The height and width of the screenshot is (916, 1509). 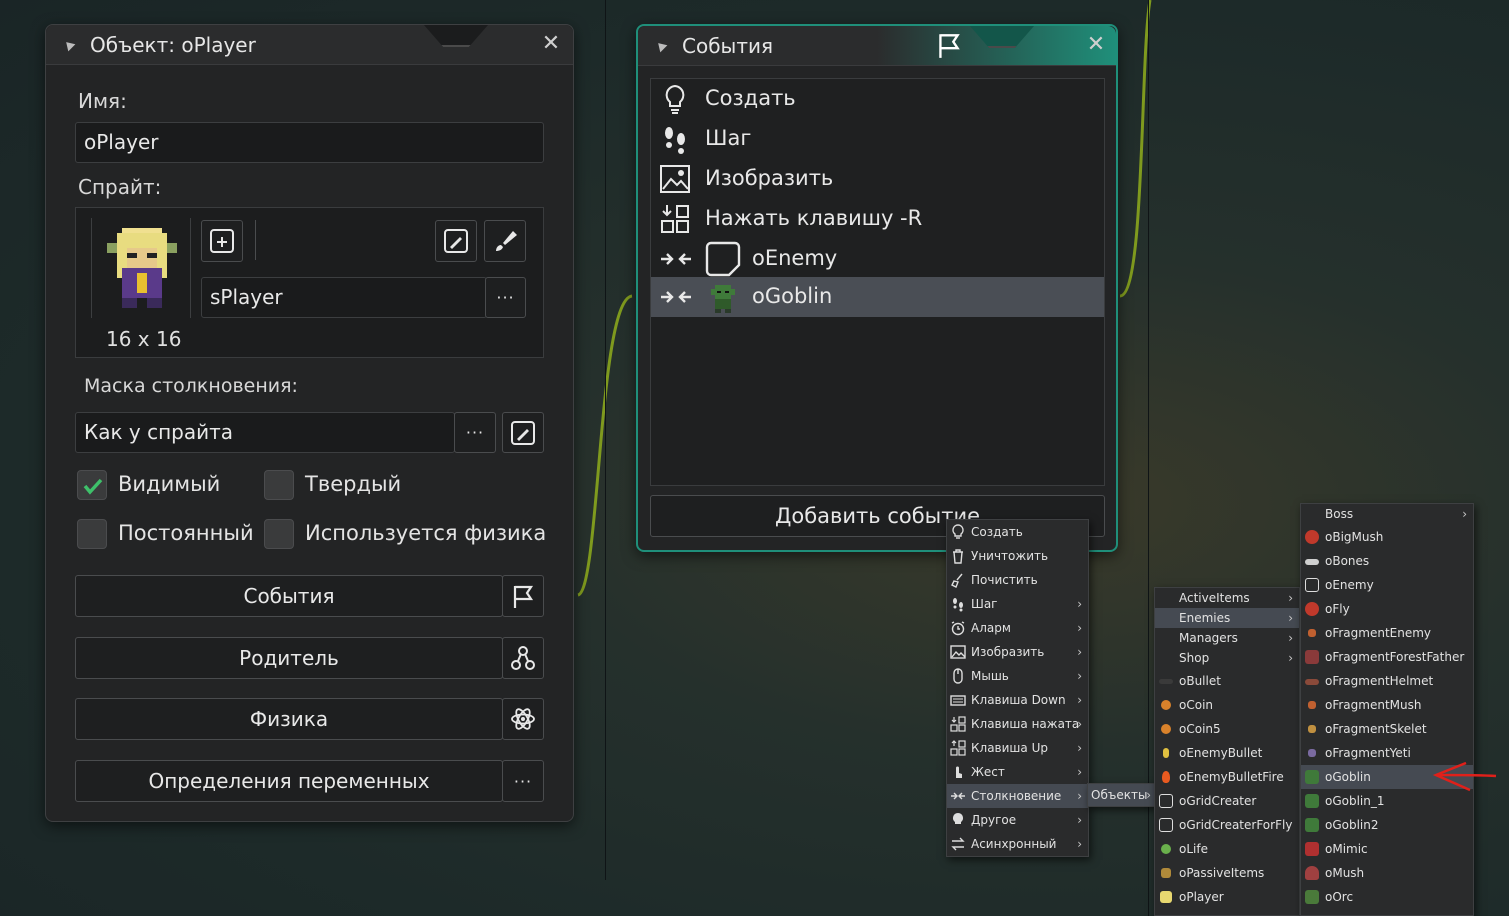 I want to click on menu-item-object: oCoin5, so click(x=1227, y=729).